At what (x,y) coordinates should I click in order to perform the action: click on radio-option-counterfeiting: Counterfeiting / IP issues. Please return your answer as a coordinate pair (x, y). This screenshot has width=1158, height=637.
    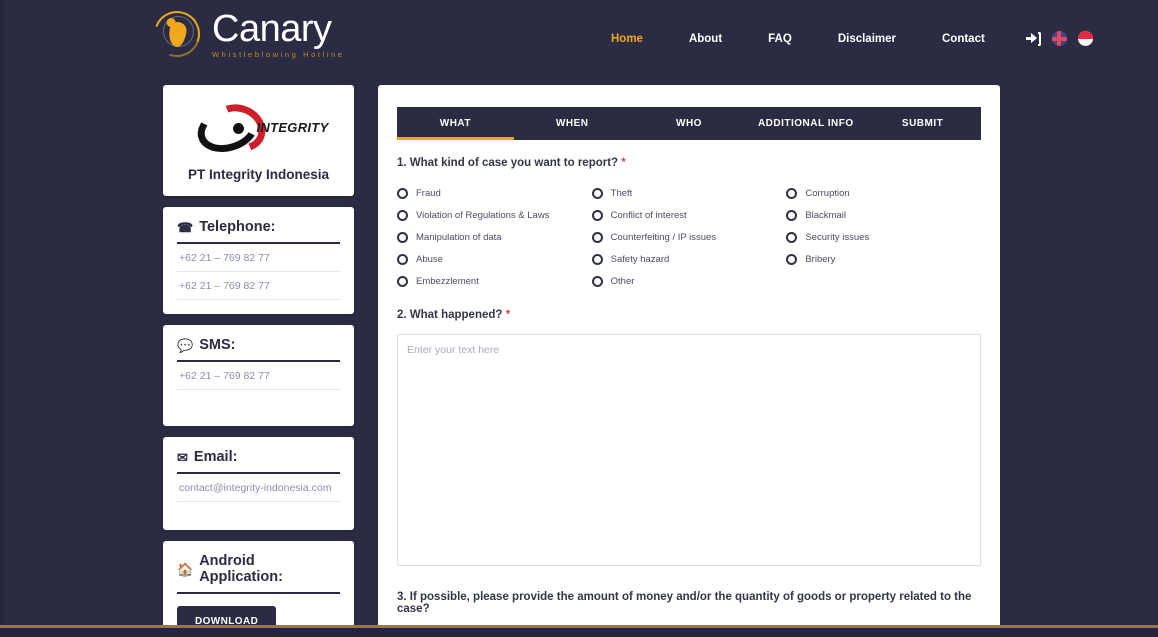
    Looking at the image, I should click on (689, 237).